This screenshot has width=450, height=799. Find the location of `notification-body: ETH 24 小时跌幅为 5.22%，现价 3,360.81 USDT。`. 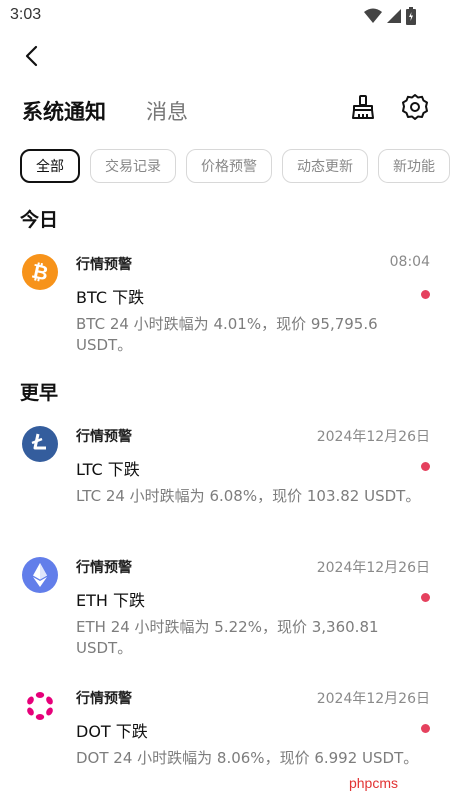

notification-body: ETH 24 小时跌幅为 5.22%，现价 3,360.81 USDT。 is located at coordinates (227, 637).